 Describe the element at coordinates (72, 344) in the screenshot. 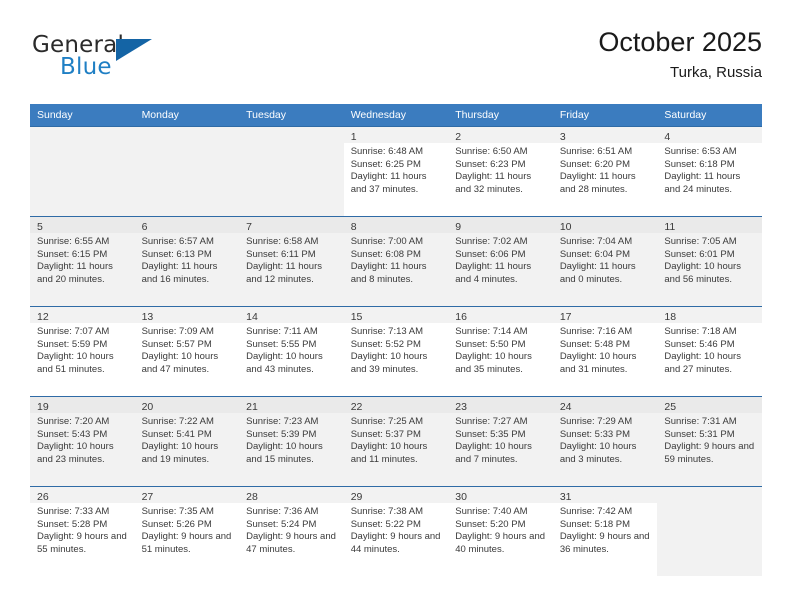

I see `sunset-text: Sunset: 5:59 PM` at that location.